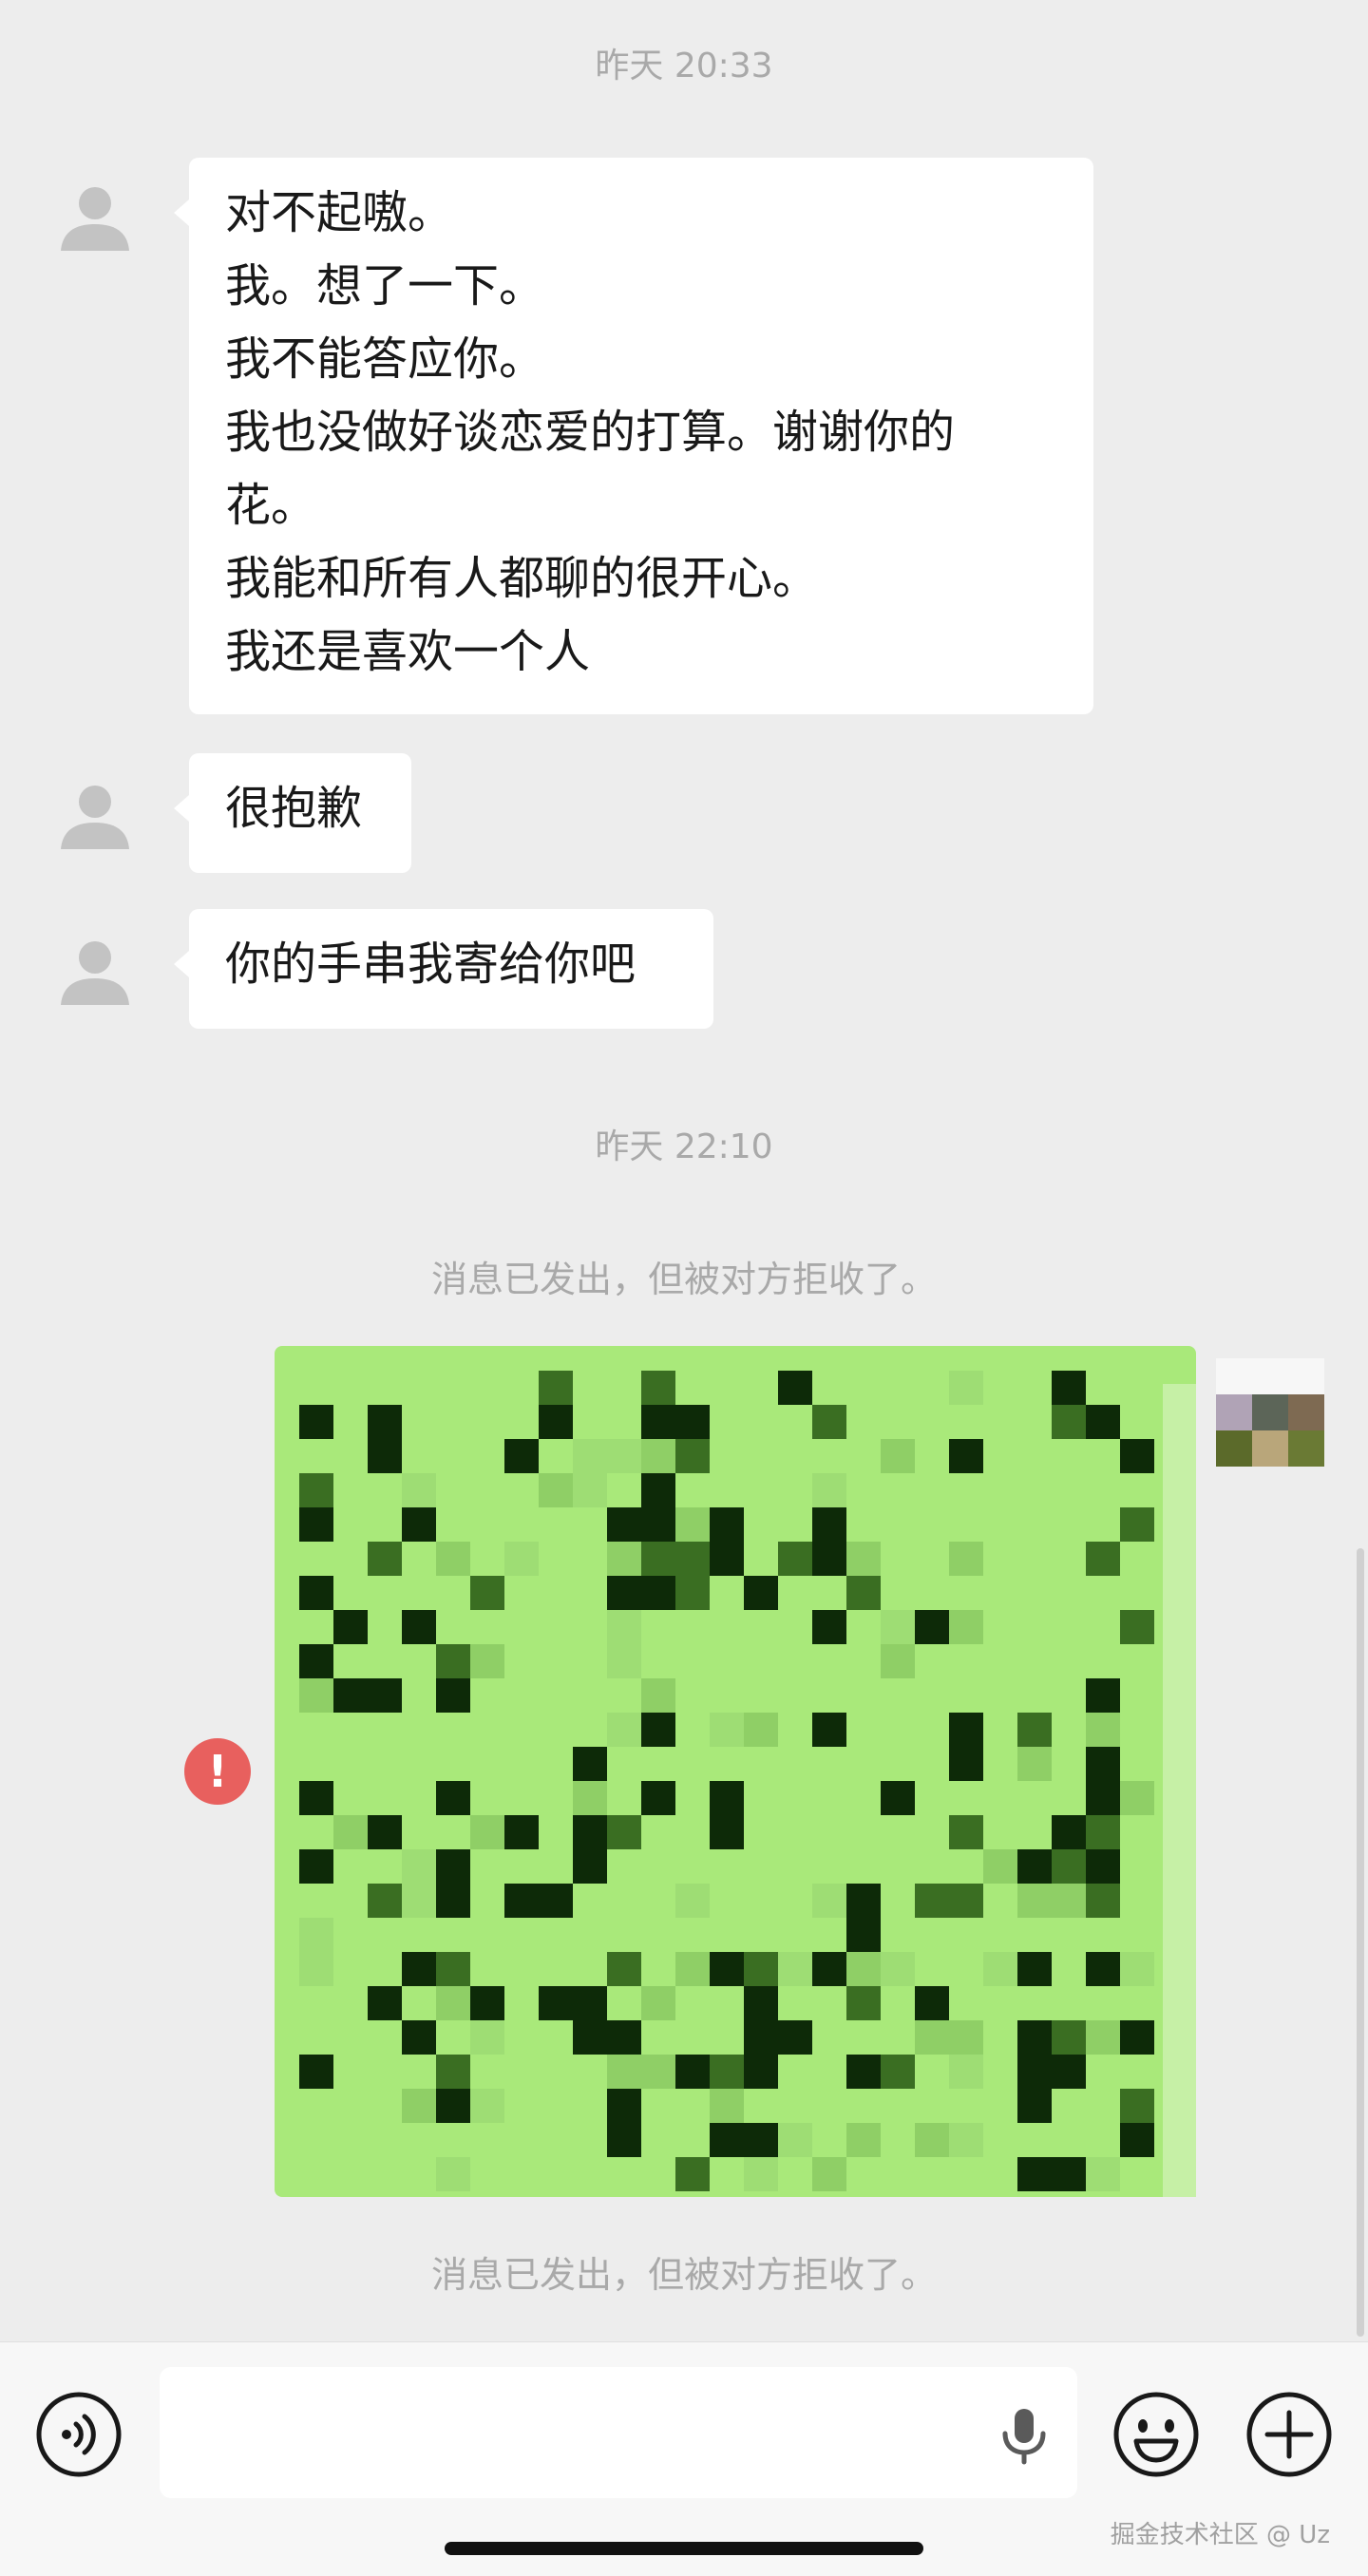  I want to click on more-options-button, so click(1289, 2434).